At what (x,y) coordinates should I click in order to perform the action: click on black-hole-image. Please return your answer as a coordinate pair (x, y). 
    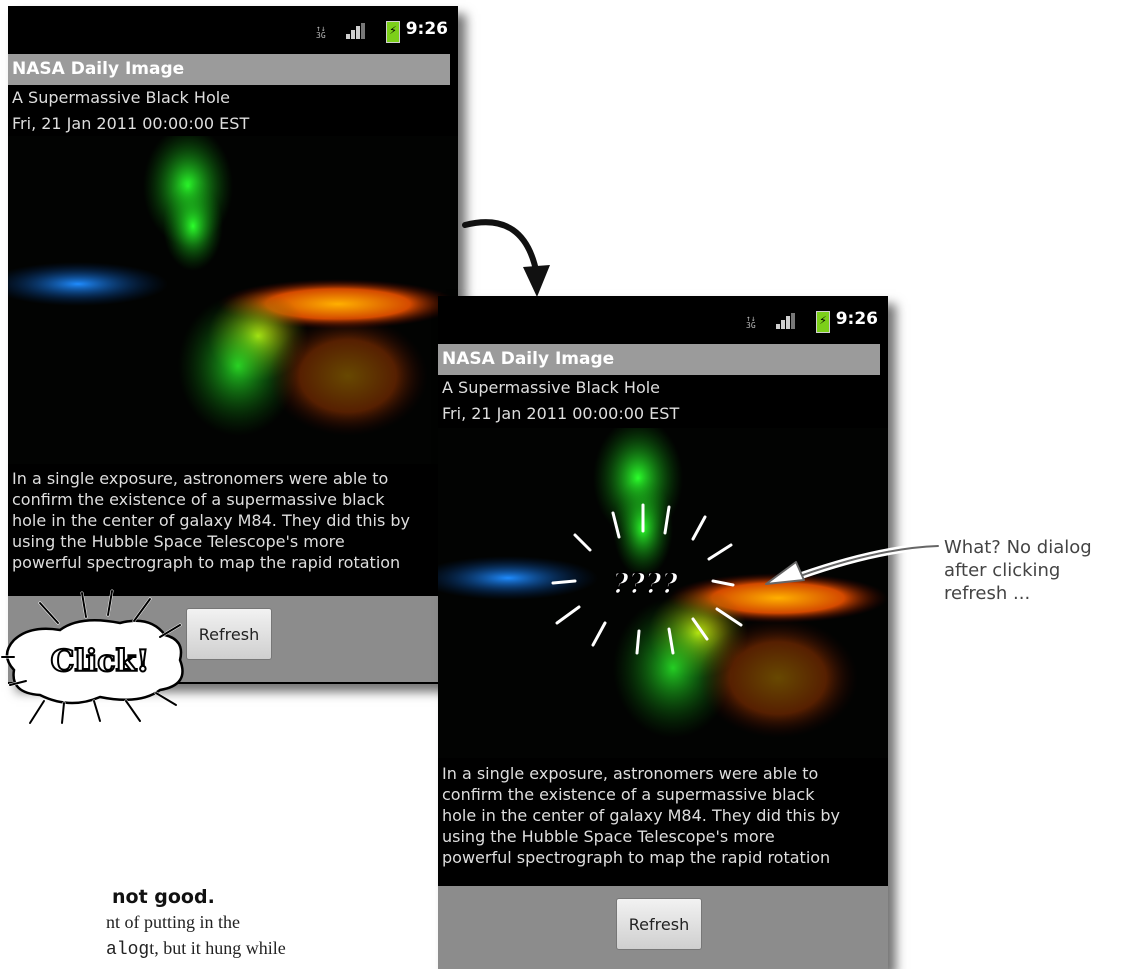
    Looking at the image, I should click on (233, 300).